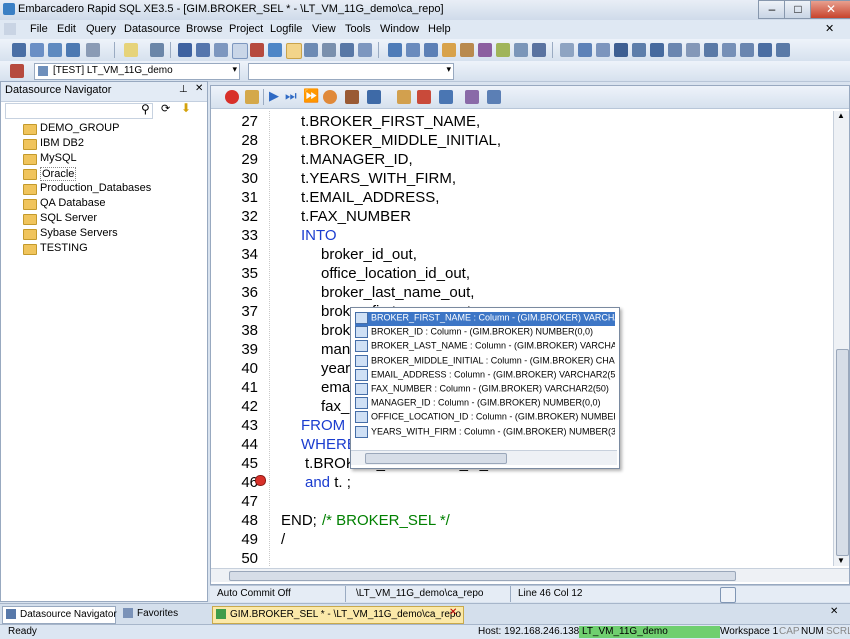 The image size is (850, 639). What do you see at coordinates (275, 50) in the screenshot?
I see `window-icon` at bounding box center [275, 50].